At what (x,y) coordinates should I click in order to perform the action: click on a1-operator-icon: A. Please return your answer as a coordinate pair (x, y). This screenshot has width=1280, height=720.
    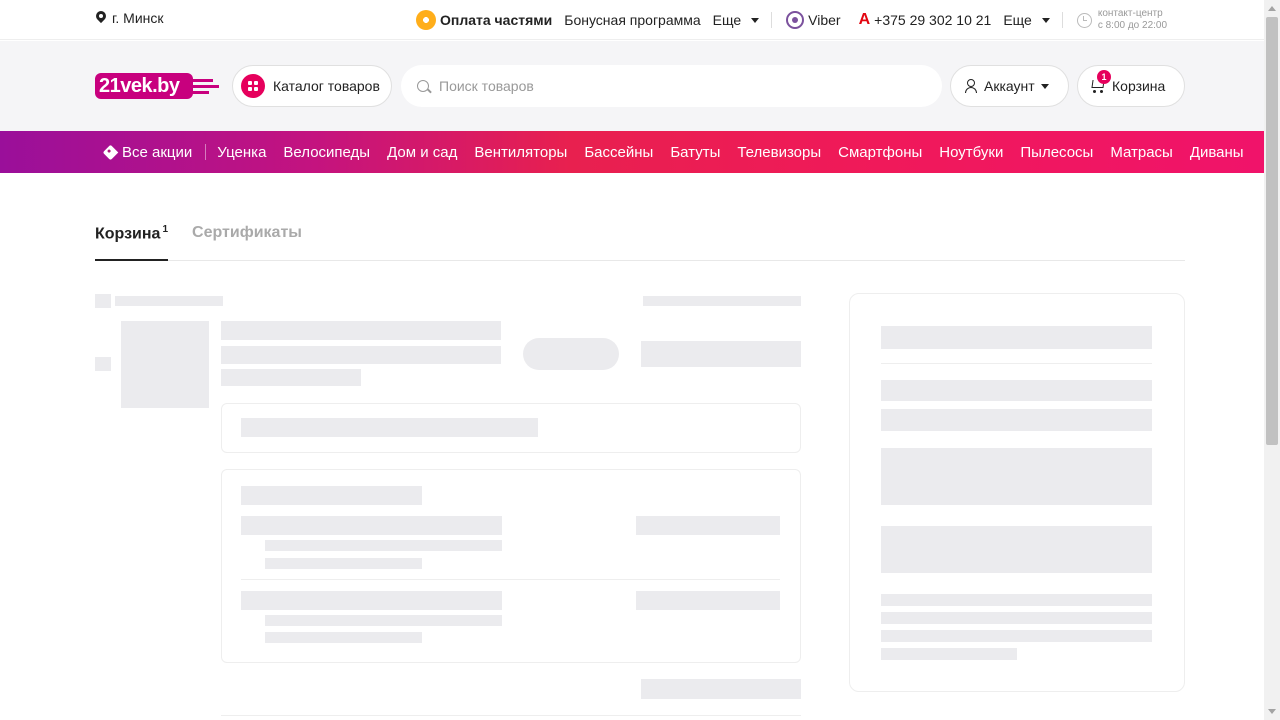
    Looking at the image, I should click on (864, 19).